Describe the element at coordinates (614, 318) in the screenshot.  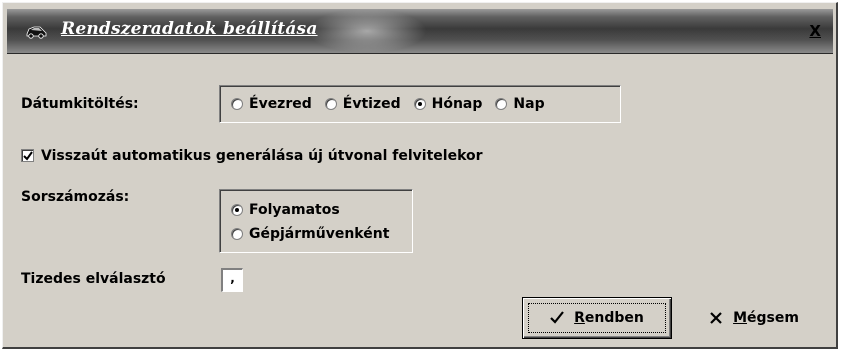
I see `ok-button-rest: endben` at that location.